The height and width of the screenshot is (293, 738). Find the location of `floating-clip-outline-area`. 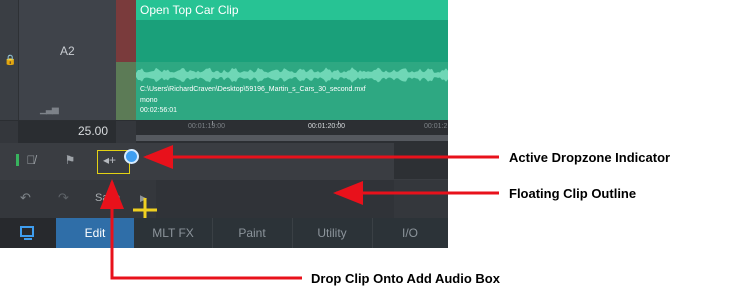

floating-clip-outline-area is located at coordinates (275, 199).